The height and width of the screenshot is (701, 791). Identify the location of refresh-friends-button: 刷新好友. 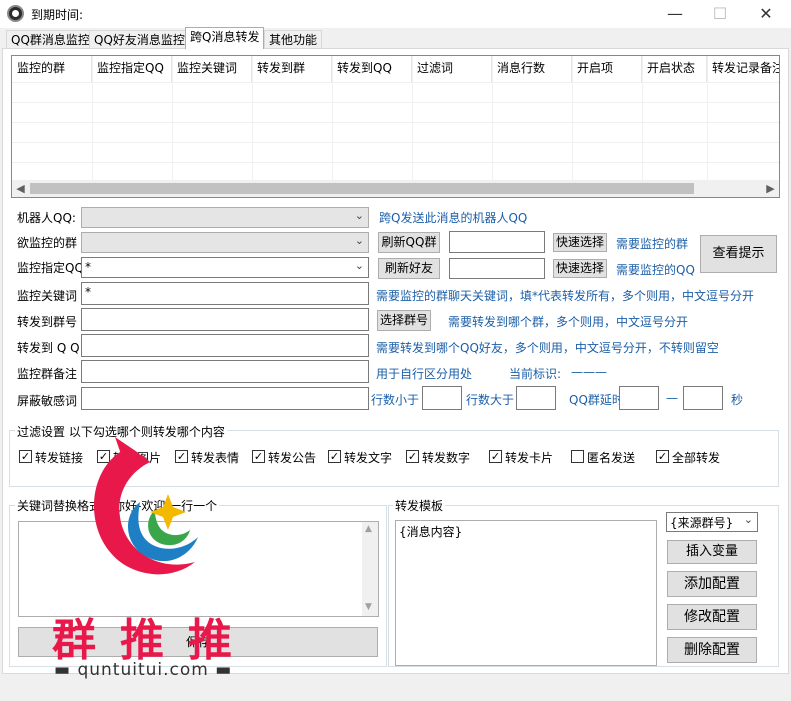
(409, 268).